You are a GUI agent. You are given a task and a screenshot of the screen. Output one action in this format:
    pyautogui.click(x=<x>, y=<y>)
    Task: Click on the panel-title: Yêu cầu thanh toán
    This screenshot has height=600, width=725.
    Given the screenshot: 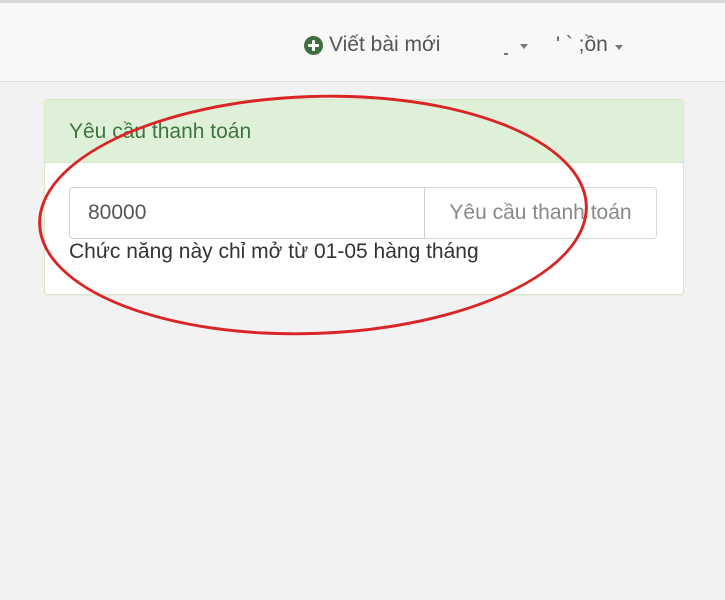 What is the action you would take?
    pyautogui.click(x=364, y=131)
    